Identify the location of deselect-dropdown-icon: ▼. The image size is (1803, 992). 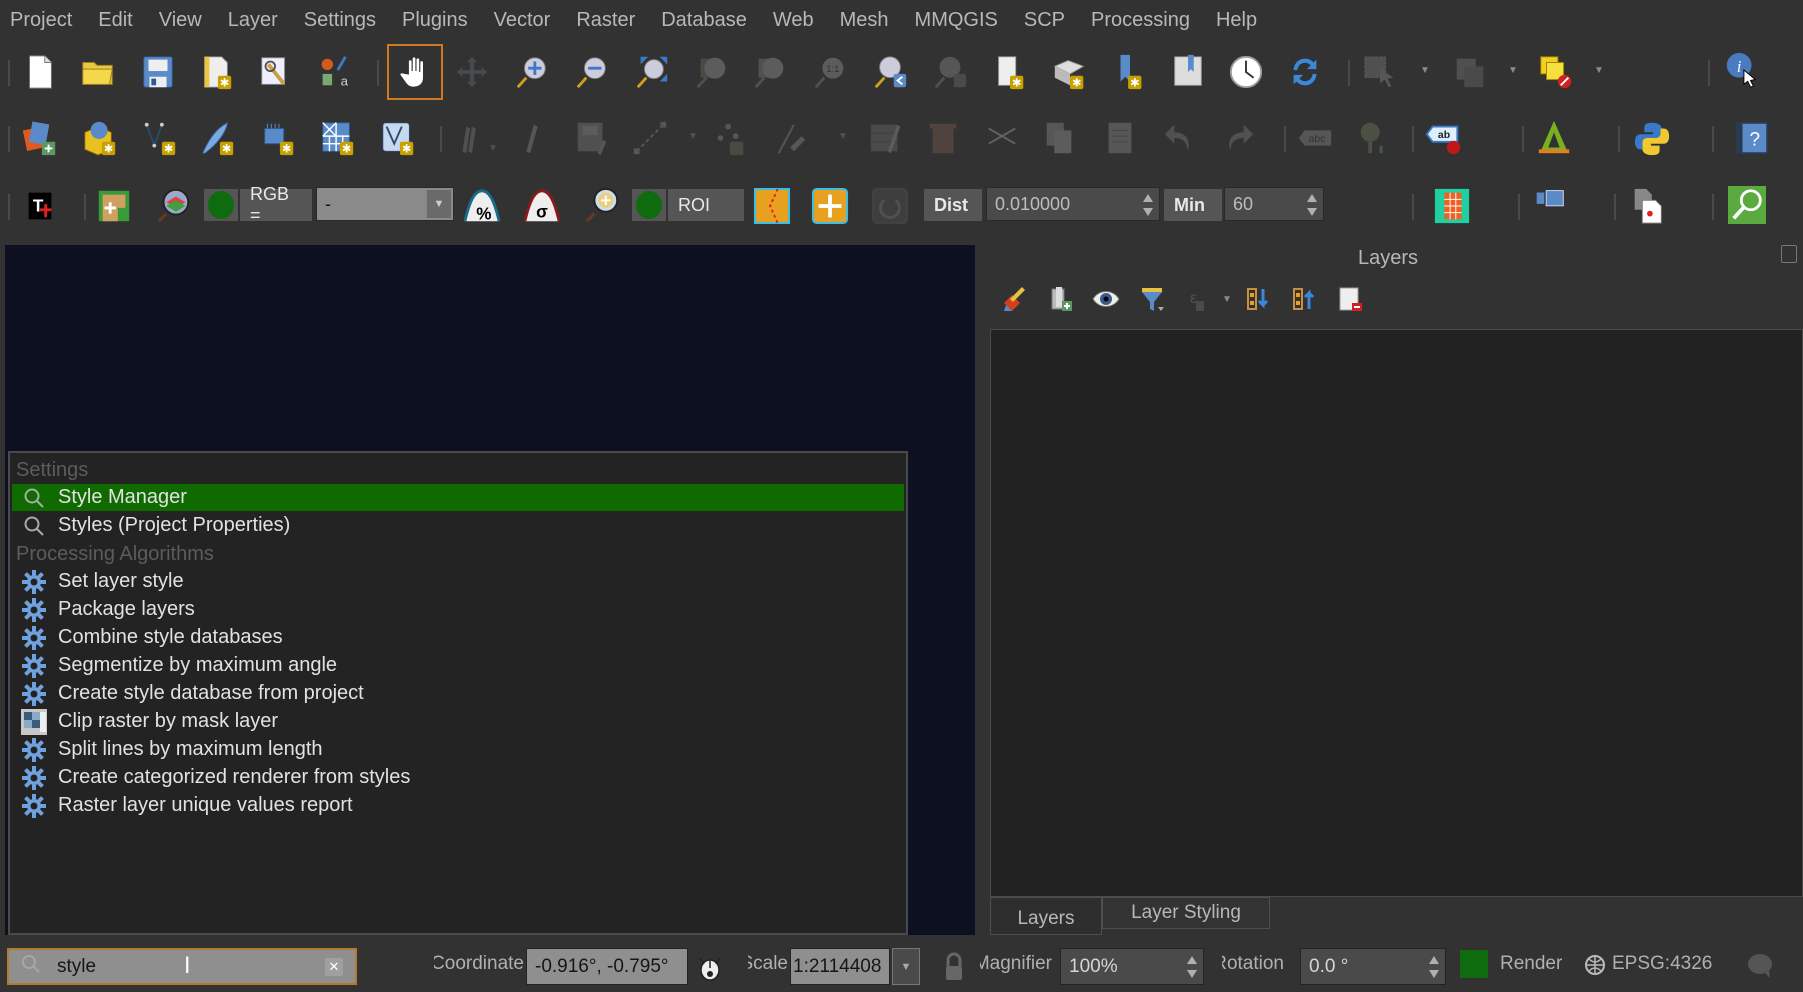
(1599, 71).